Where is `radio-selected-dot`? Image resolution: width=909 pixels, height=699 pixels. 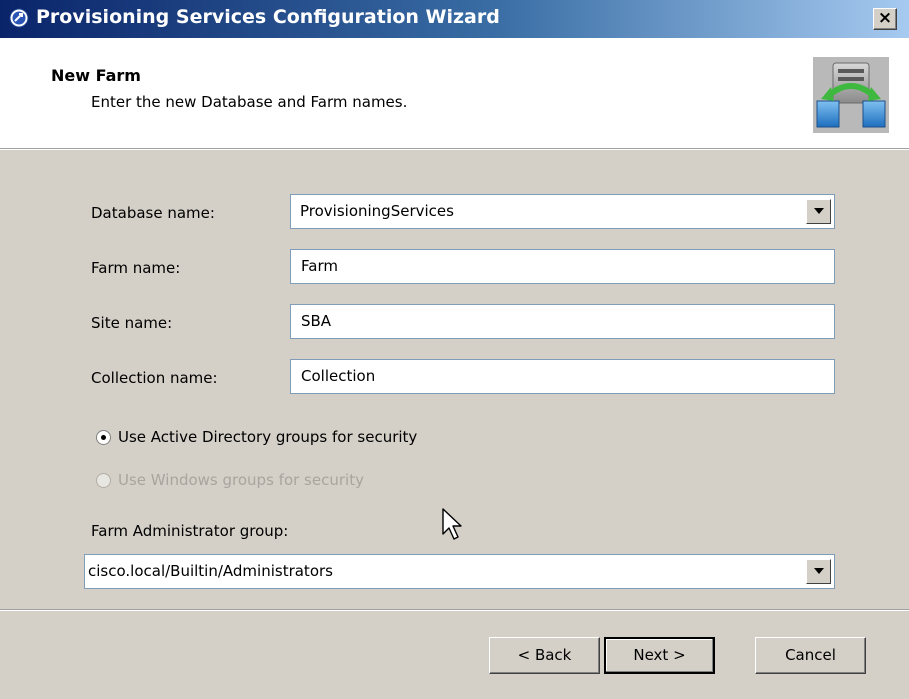 radio-selected-dot is located at coordinates (103, 437).